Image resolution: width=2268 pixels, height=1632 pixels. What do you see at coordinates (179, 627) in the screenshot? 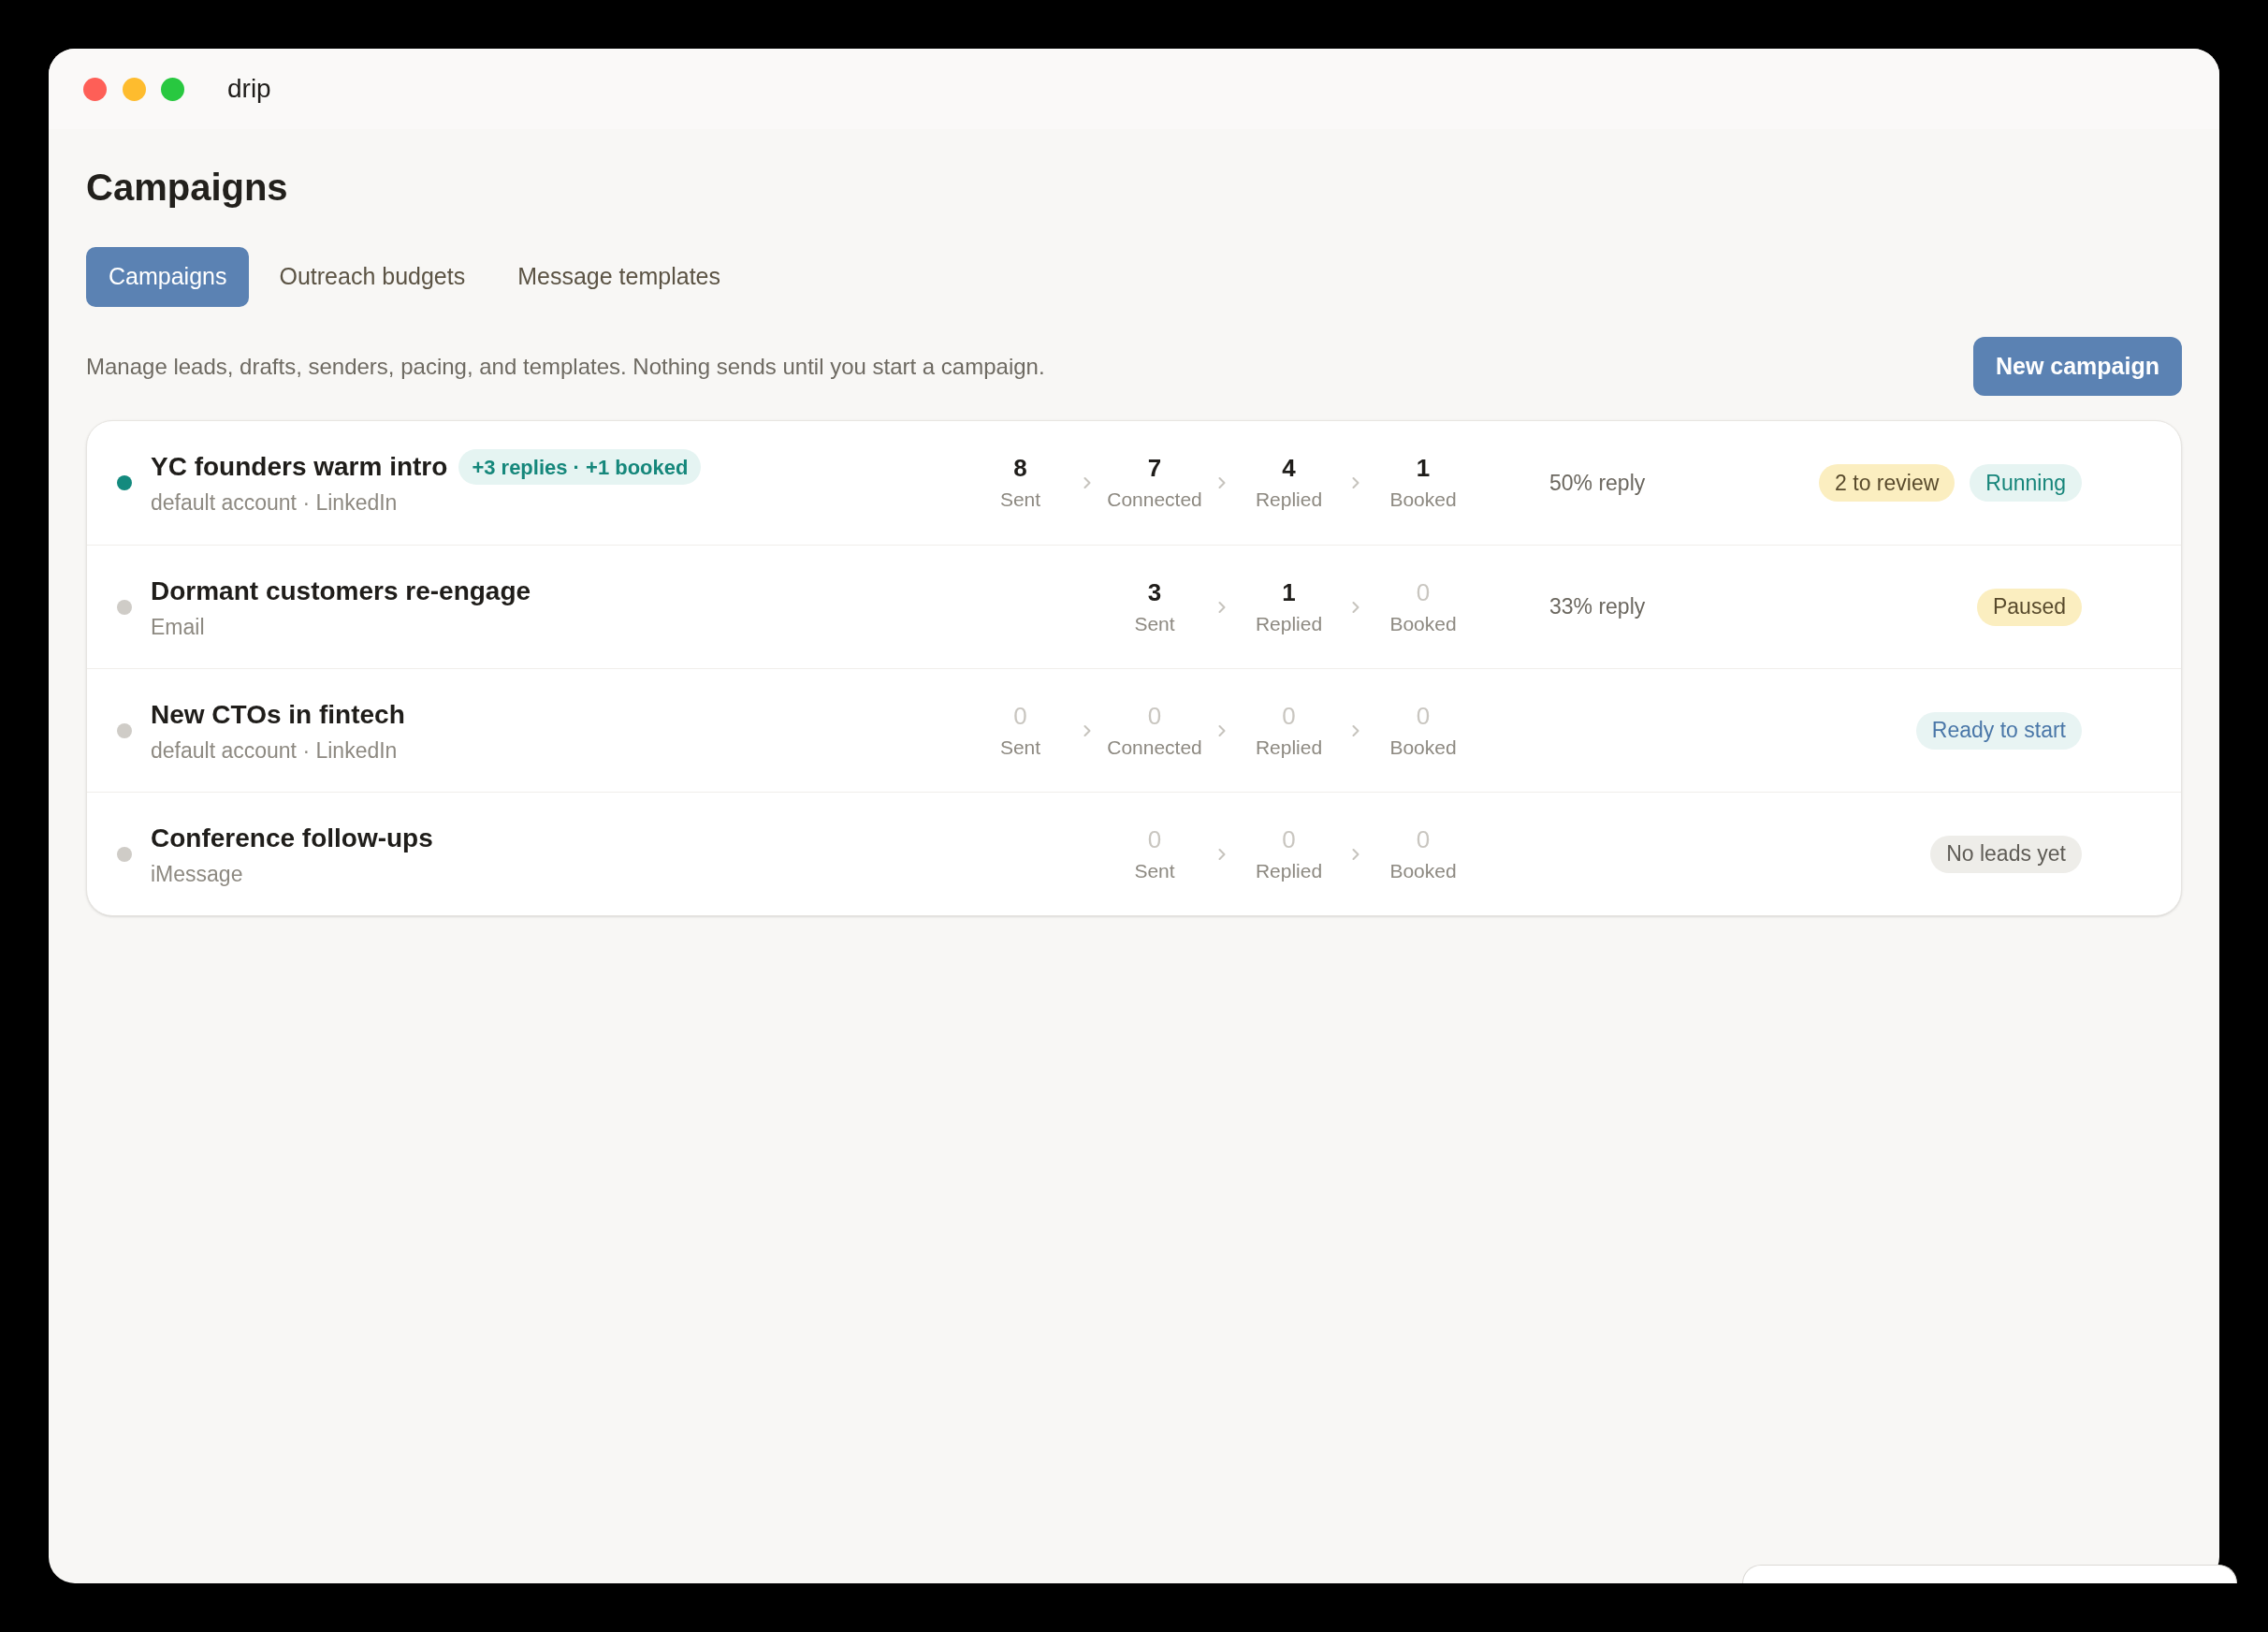
I see `campaign-channel: Email` at bounding box center [179, 627].